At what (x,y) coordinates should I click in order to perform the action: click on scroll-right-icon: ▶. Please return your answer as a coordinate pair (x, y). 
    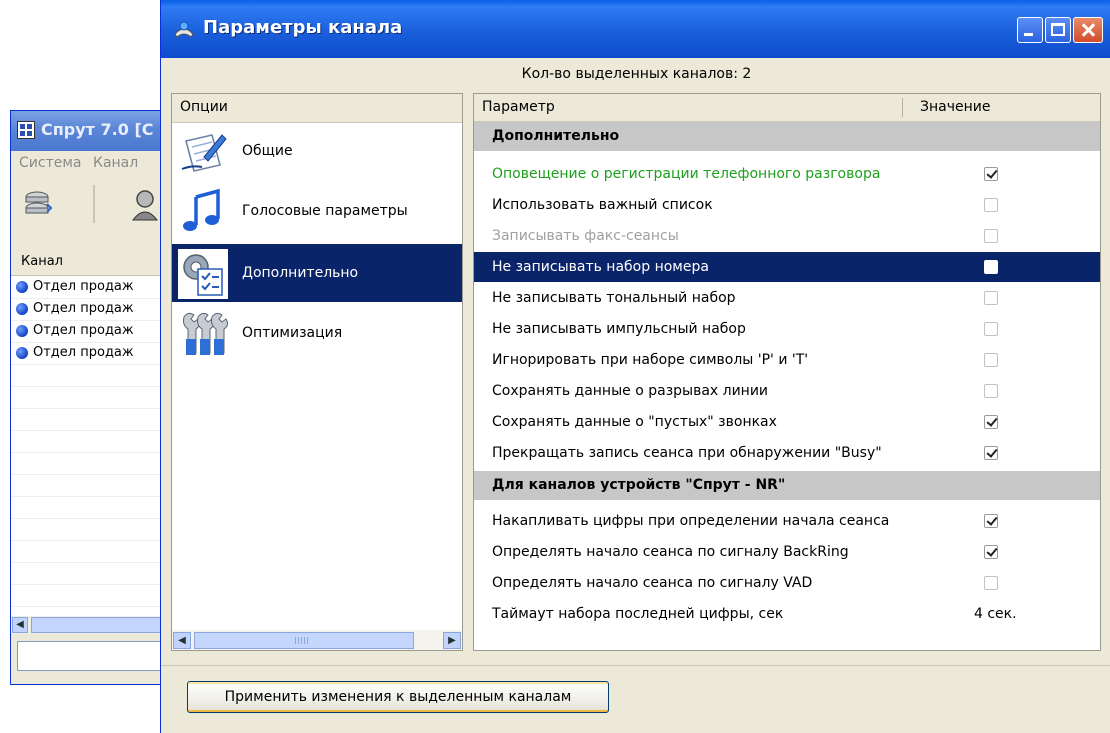
    Looking at the image, I should click on (452, 640).